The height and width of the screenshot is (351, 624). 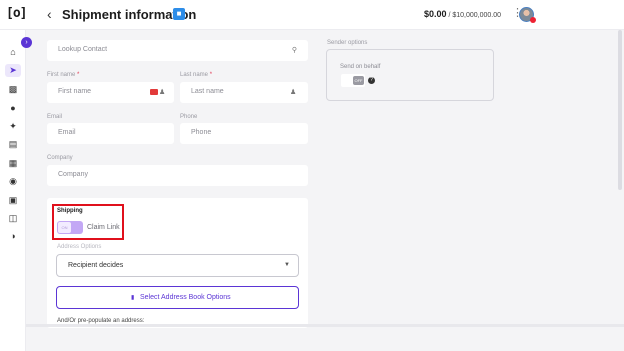 I want to click on company-label: Company, so click(x=60, y=158).